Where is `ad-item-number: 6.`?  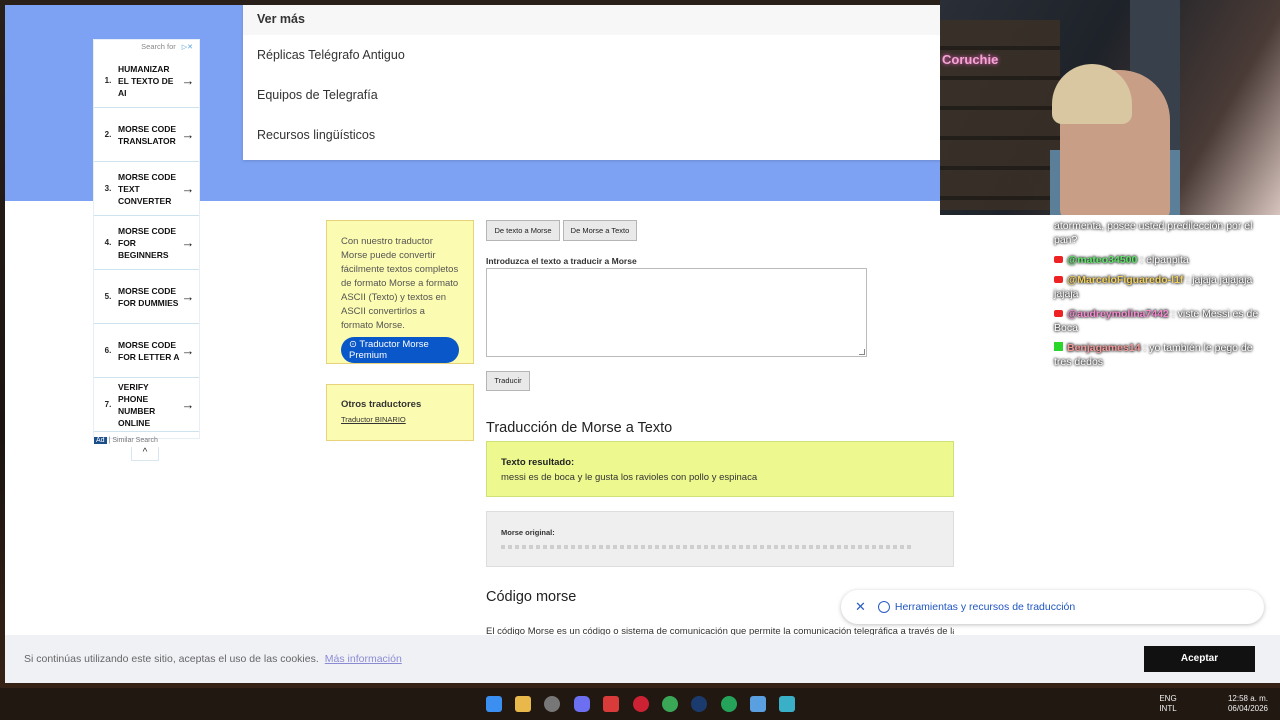
ad-item-number: 6. is located at coordinates (108, 350).